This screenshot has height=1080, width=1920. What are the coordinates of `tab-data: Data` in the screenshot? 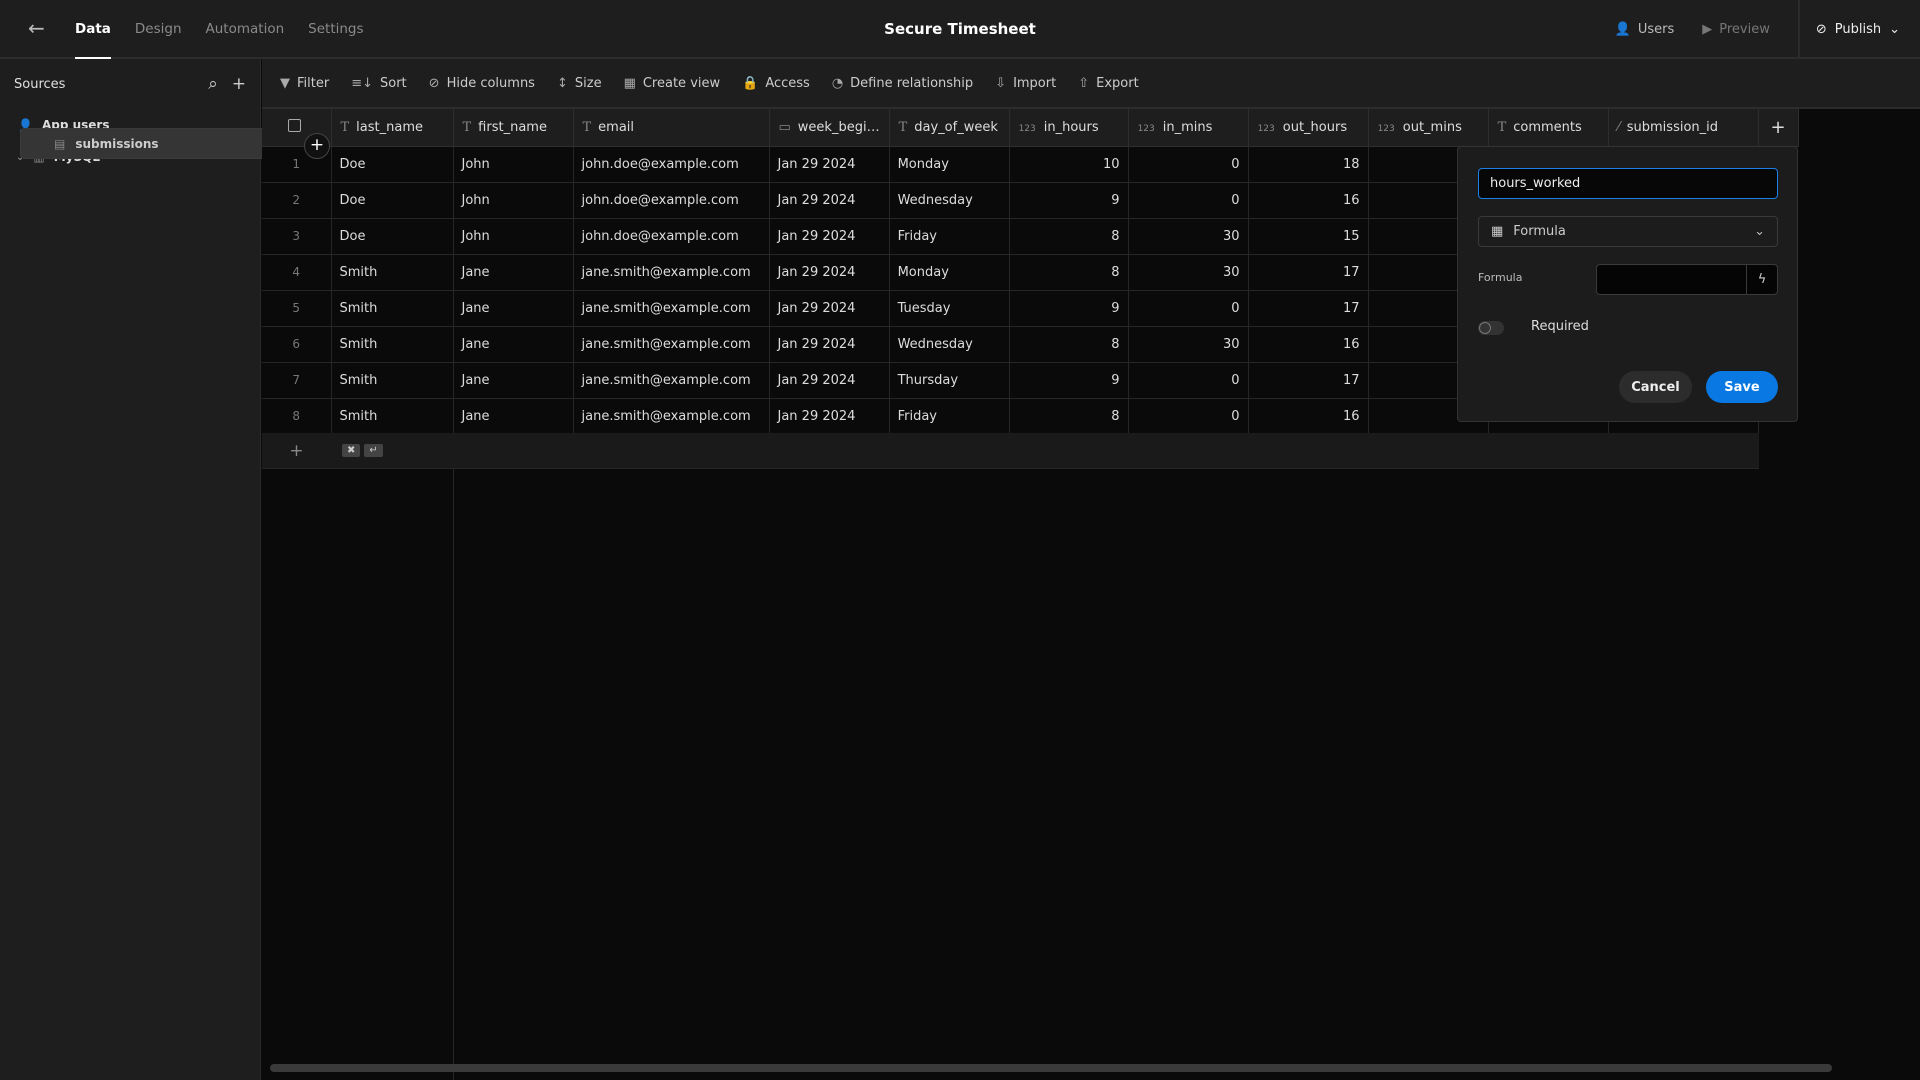 It's located at (93, 29).